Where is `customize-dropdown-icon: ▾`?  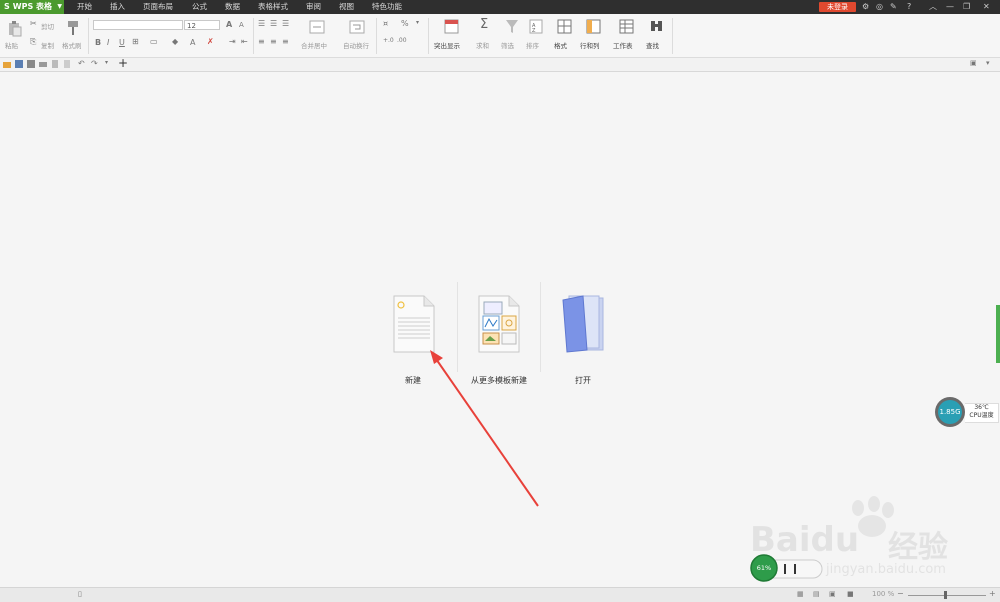
customize-dropdown-icon: ▾ is located at coordinates (106, 62).